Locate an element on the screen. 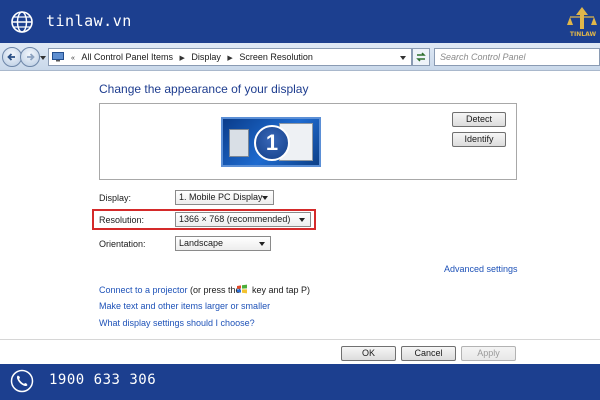 Image resolution: width=600 pixels, height=400 pixels. display-preview-panel: 1 Detect Identify is located at coordinates (308, 141).